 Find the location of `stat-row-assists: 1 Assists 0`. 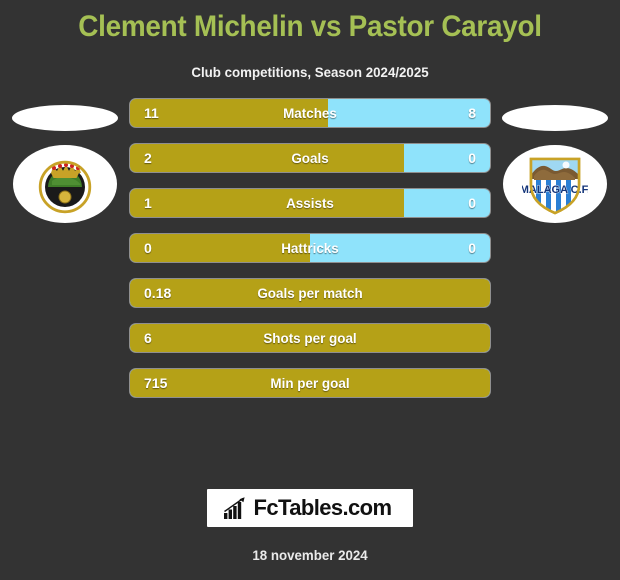

stat-row-assists: 1 Assists 0 is located at coordinates (310, 203).